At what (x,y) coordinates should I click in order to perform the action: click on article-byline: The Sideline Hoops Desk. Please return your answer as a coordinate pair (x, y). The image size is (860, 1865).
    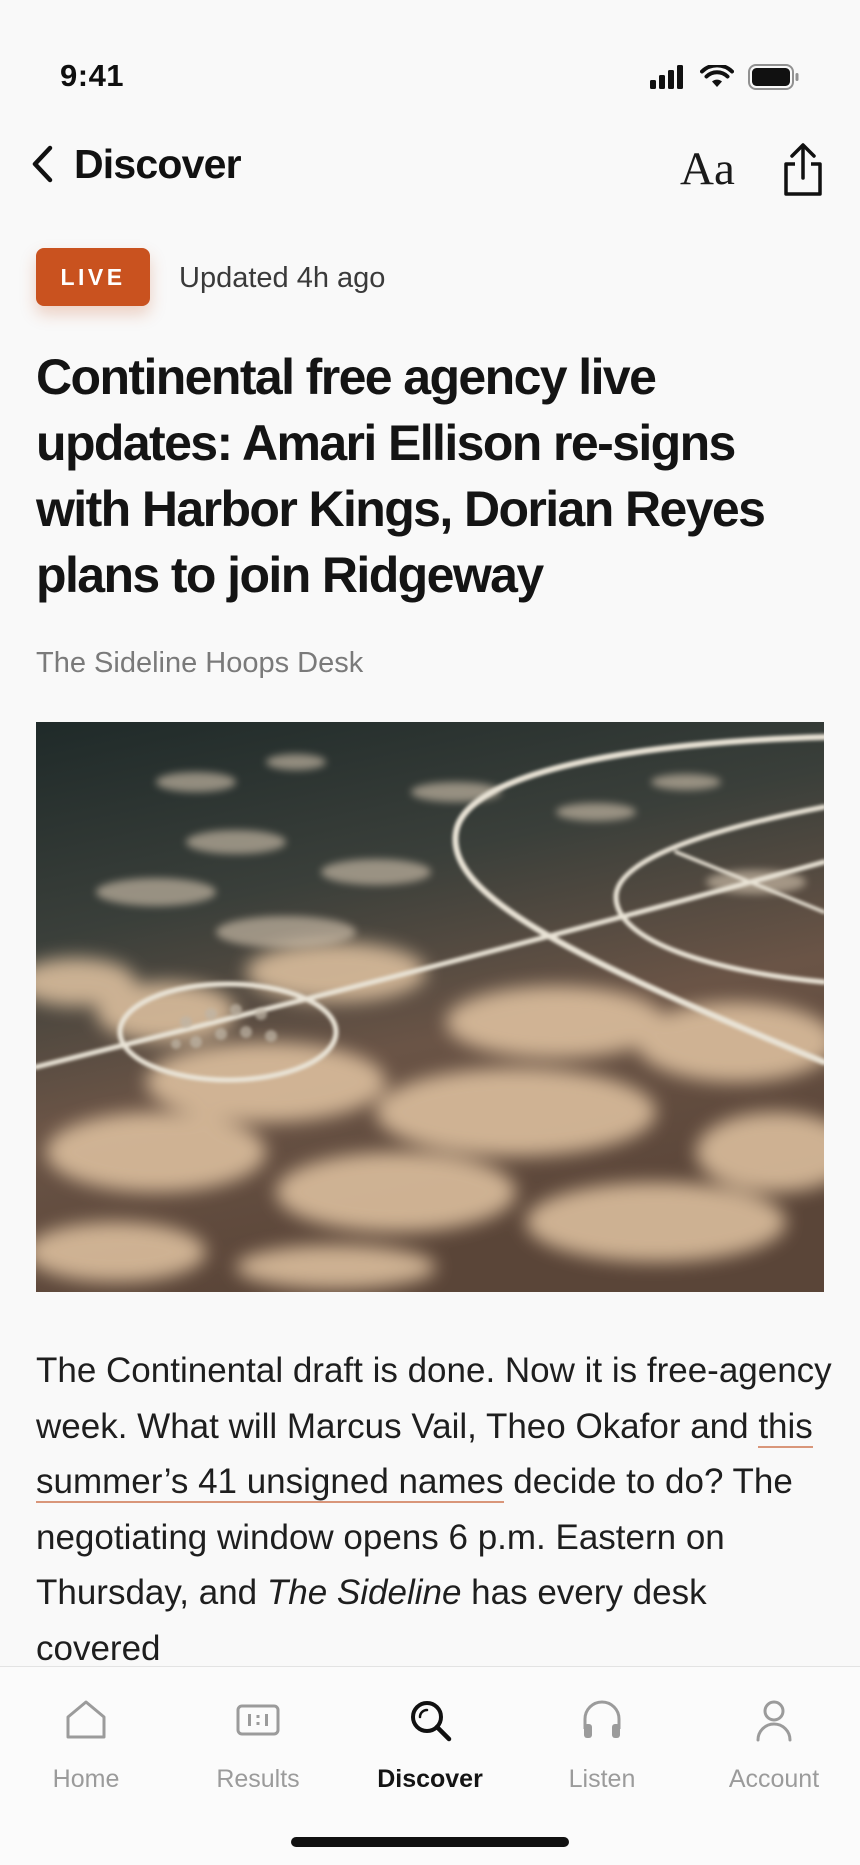
    Looking at the image, I should click on (200, 663).